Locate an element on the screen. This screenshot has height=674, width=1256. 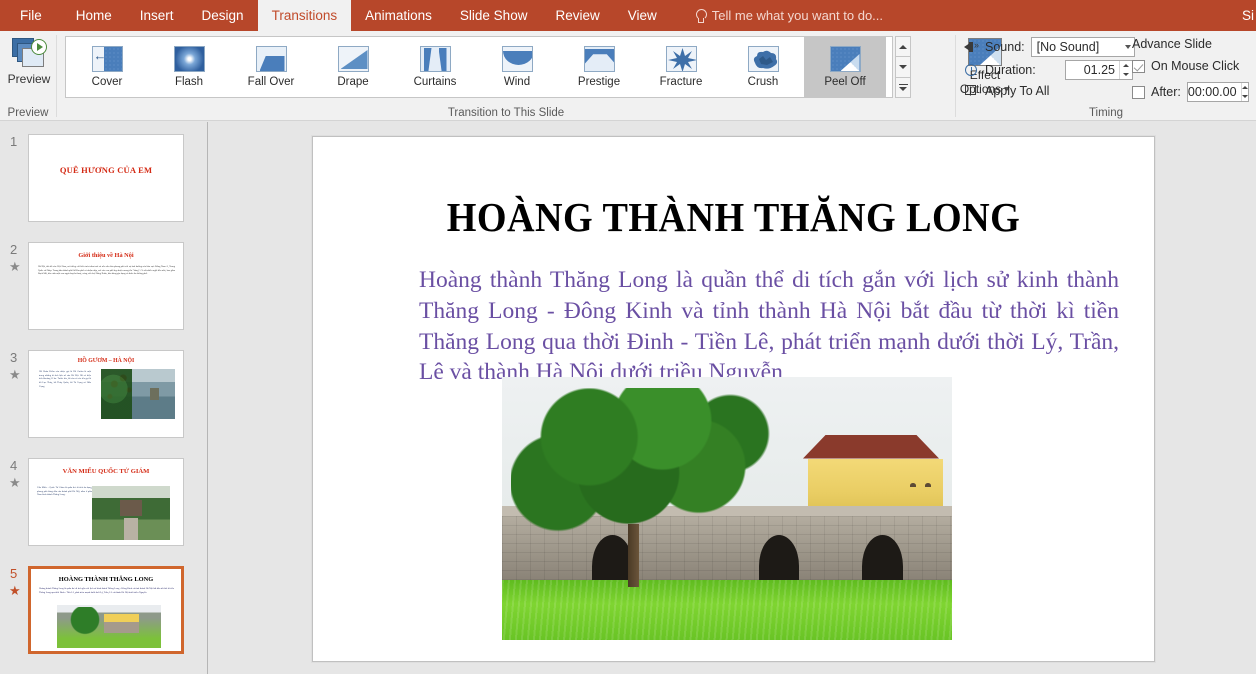
gallery-more-icon is located at coordinates (903, 87).